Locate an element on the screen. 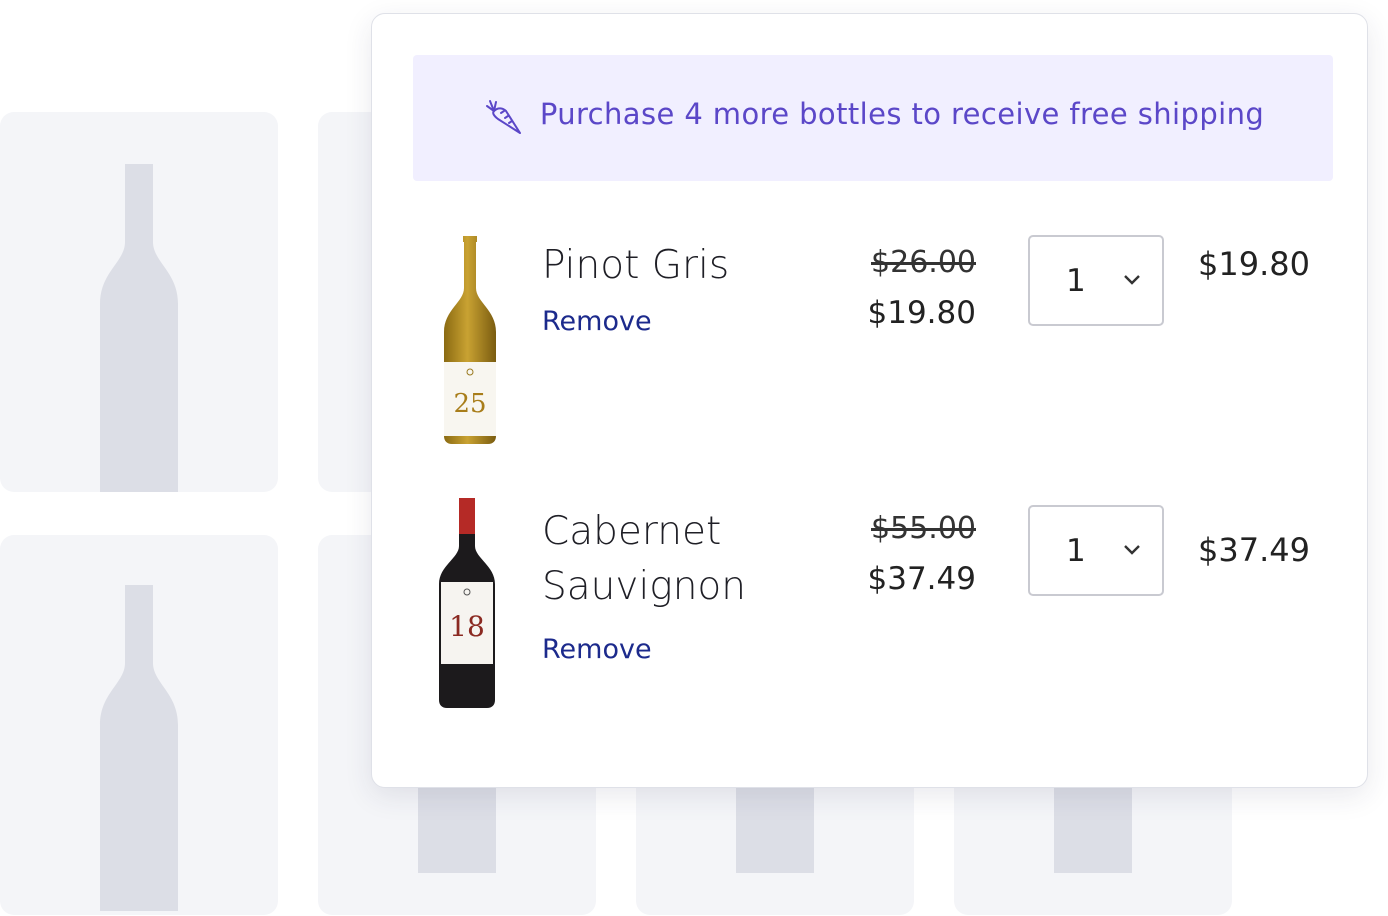 The width and height of the screenshot is (1388, 916). line-total: $19.80 is located at coordinates (1254, 264).